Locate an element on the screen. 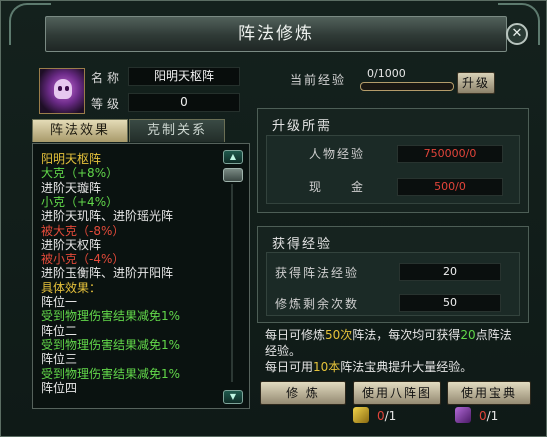  daily-info-line-2: 经验。 is located at coordinates (283, 351).